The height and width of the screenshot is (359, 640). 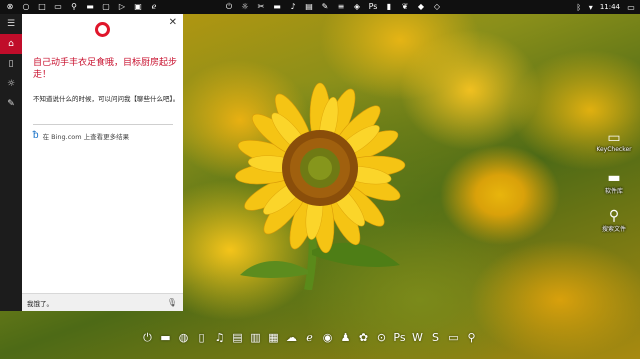 I want to click on topbar-center-icons: ⏻ ☼ ✂ ▬ ♪ ▤ ✎ ≡ ◈ Ps ▮ ❦ ◆ ◇, so click(x=334, y=7).